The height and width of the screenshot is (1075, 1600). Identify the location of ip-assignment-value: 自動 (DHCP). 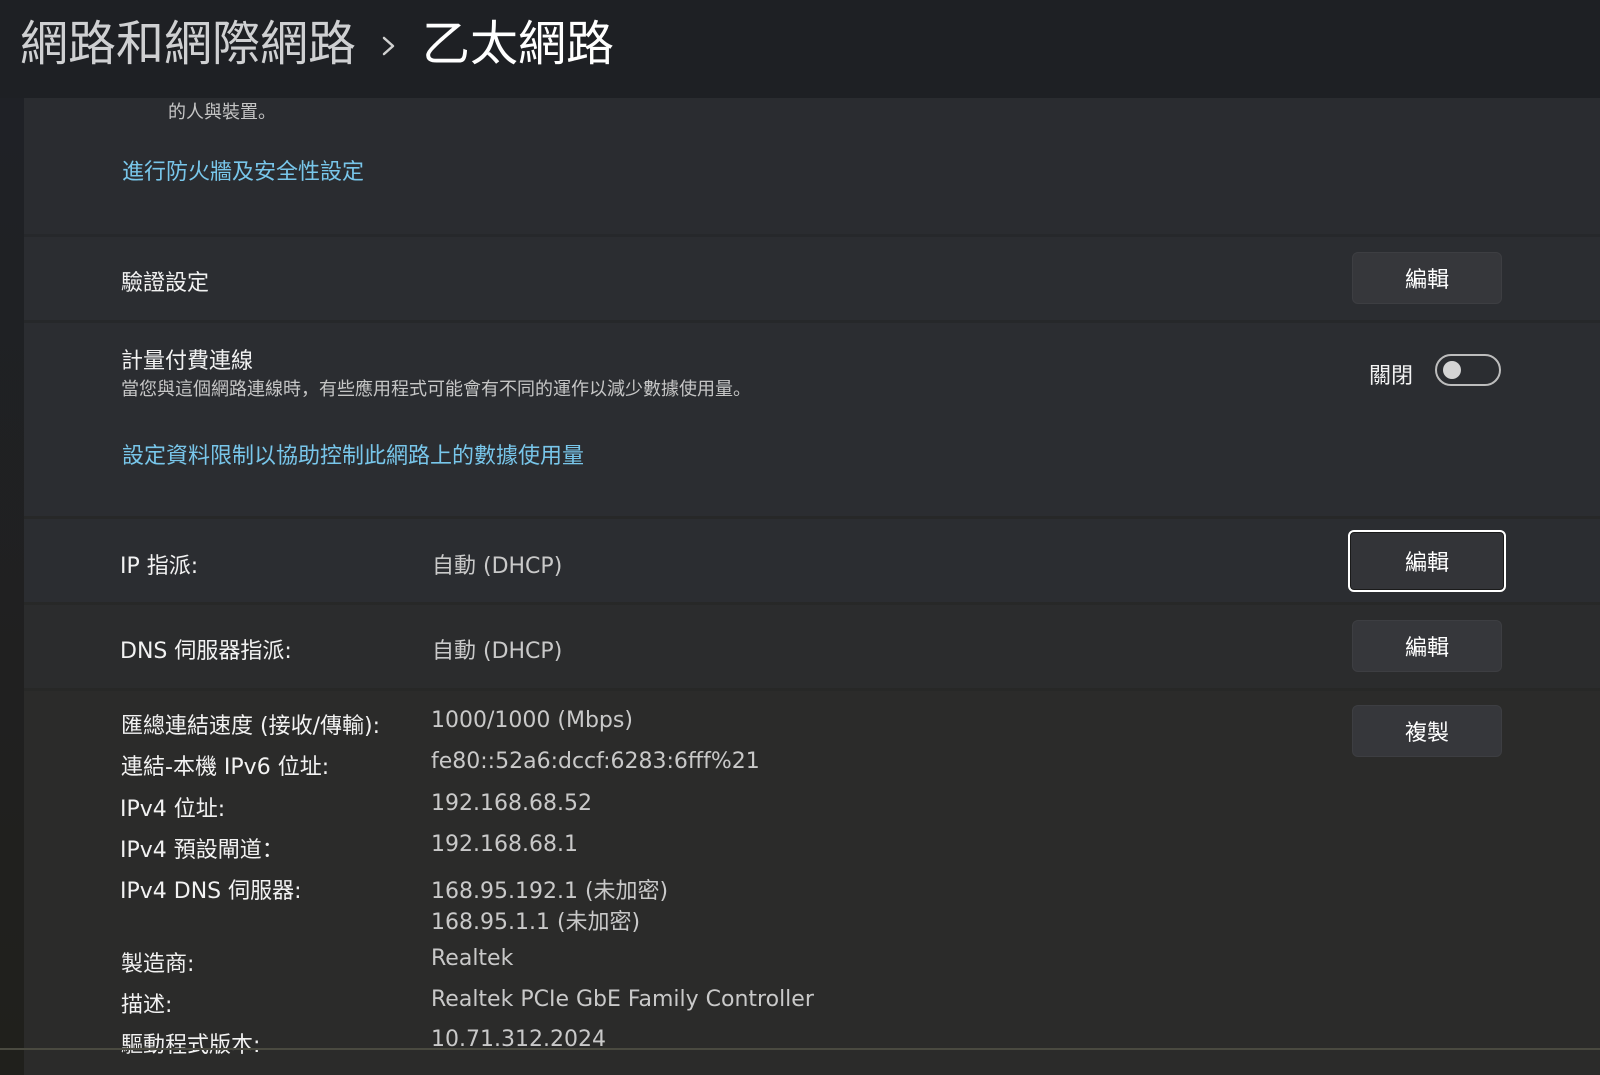
(497, 566).